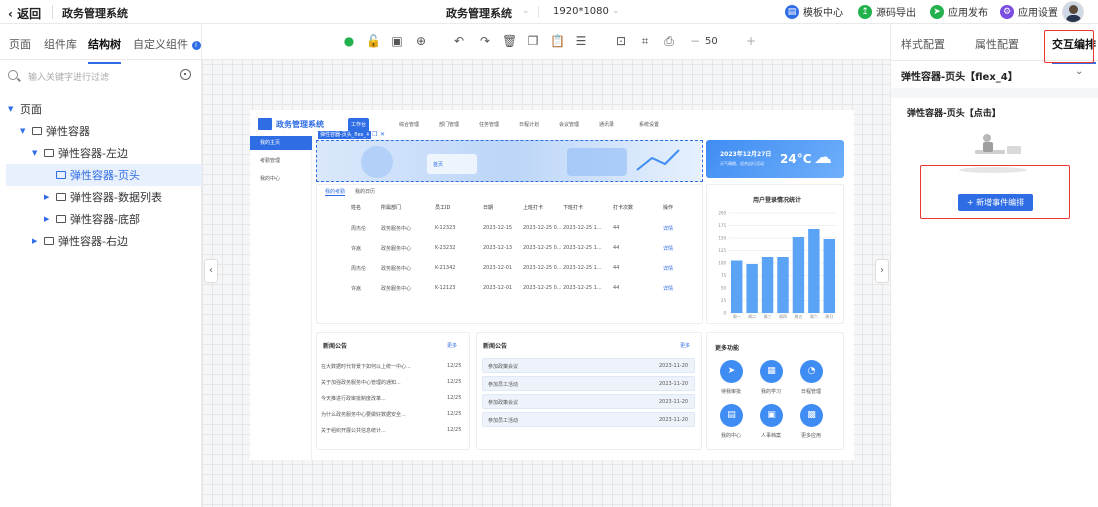 Image resolution: width=1098 pixels, height=507 pixels. What do you see at coordinates (669, 41) in the screenshot?
I see `export-icon: ⎙` at bounding box center [669, 41].